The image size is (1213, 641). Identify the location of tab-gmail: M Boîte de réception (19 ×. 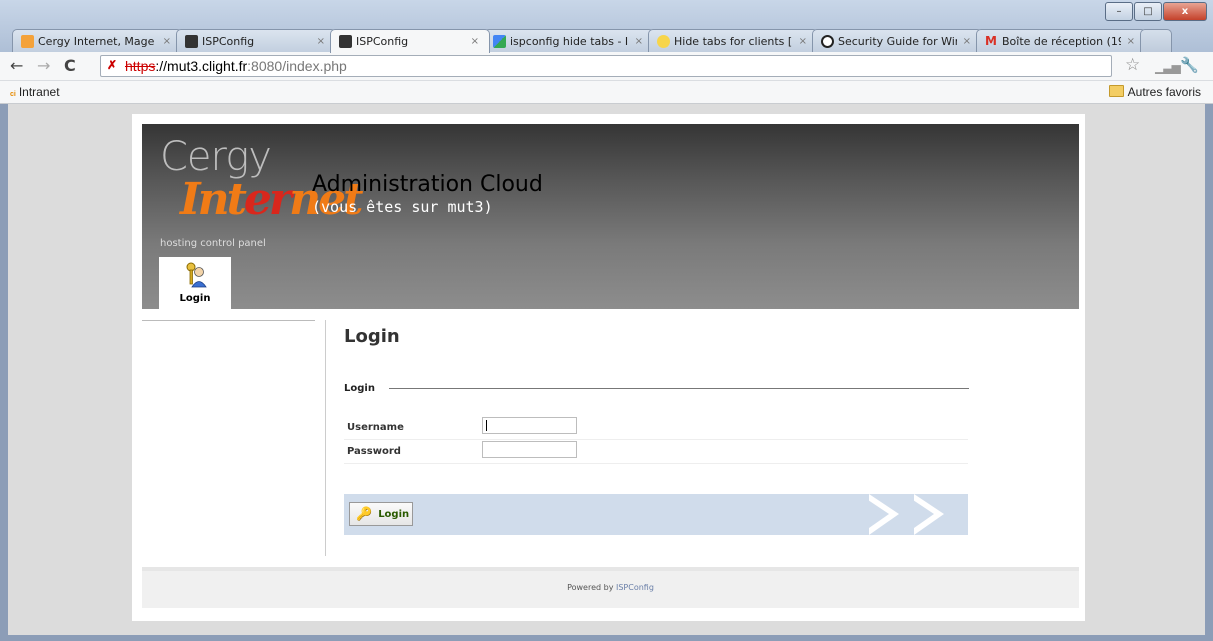
(1061, 40).